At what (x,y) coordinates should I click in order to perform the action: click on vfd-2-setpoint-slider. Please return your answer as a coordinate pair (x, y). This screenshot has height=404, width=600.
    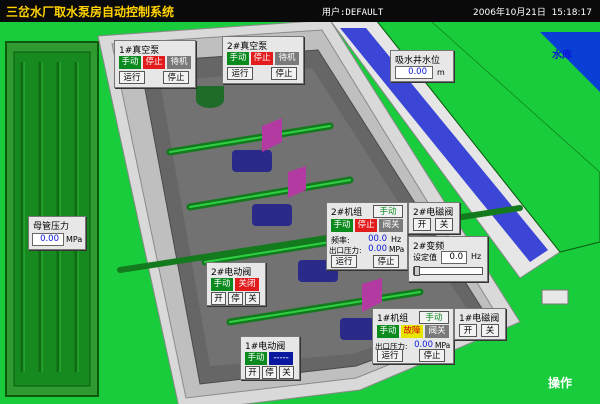
    Looking at the image, I should click on (448, 271).